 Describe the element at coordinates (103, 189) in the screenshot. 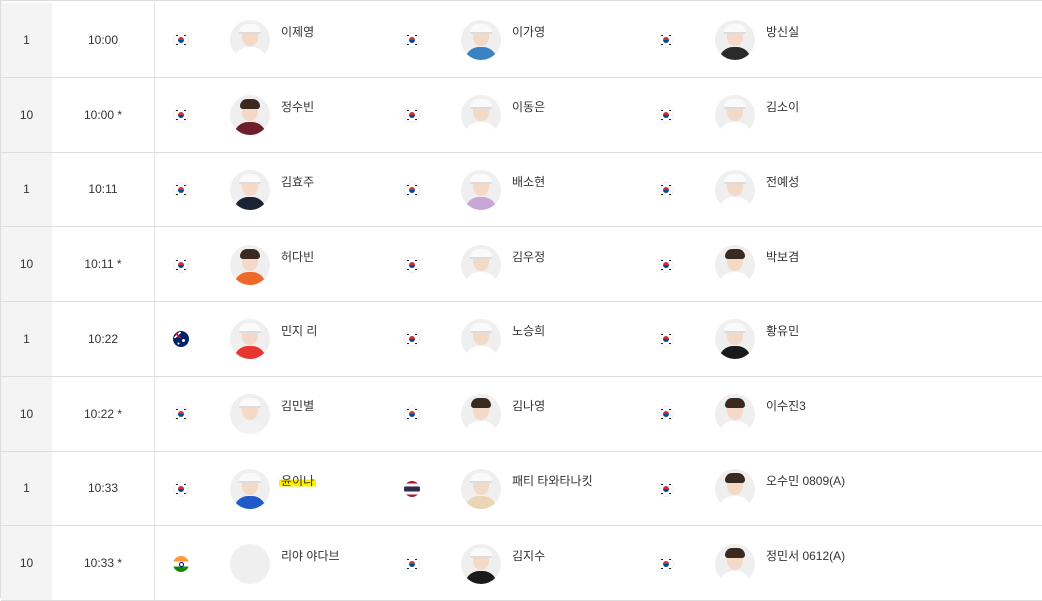

I see `tee-time-cell: 10:11` at that location.